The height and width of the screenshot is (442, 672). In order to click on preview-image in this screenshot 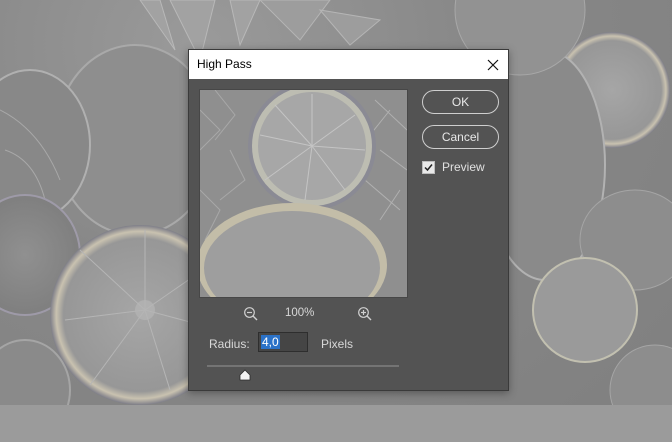, I will do `click(303, 193)`.